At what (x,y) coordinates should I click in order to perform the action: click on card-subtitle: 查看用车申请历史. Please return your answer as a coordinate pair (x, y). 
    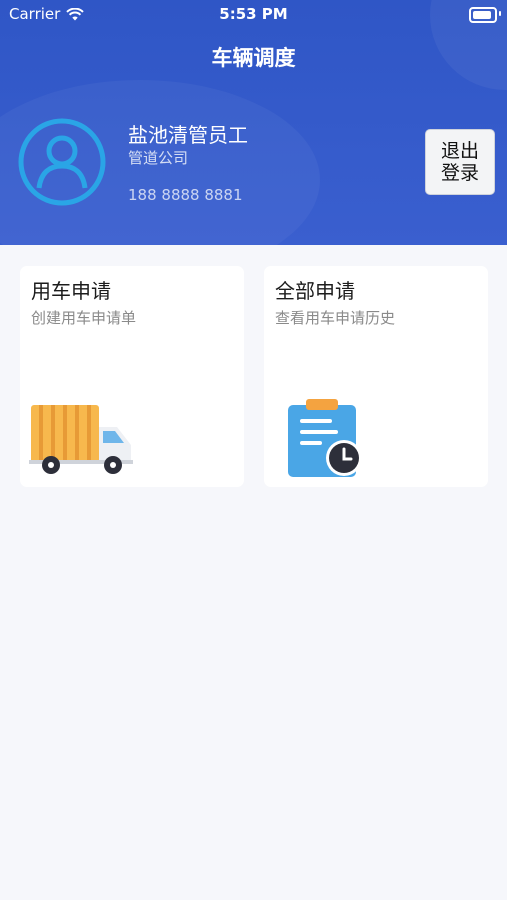
    Looking at the image, I should click on (335, 318).